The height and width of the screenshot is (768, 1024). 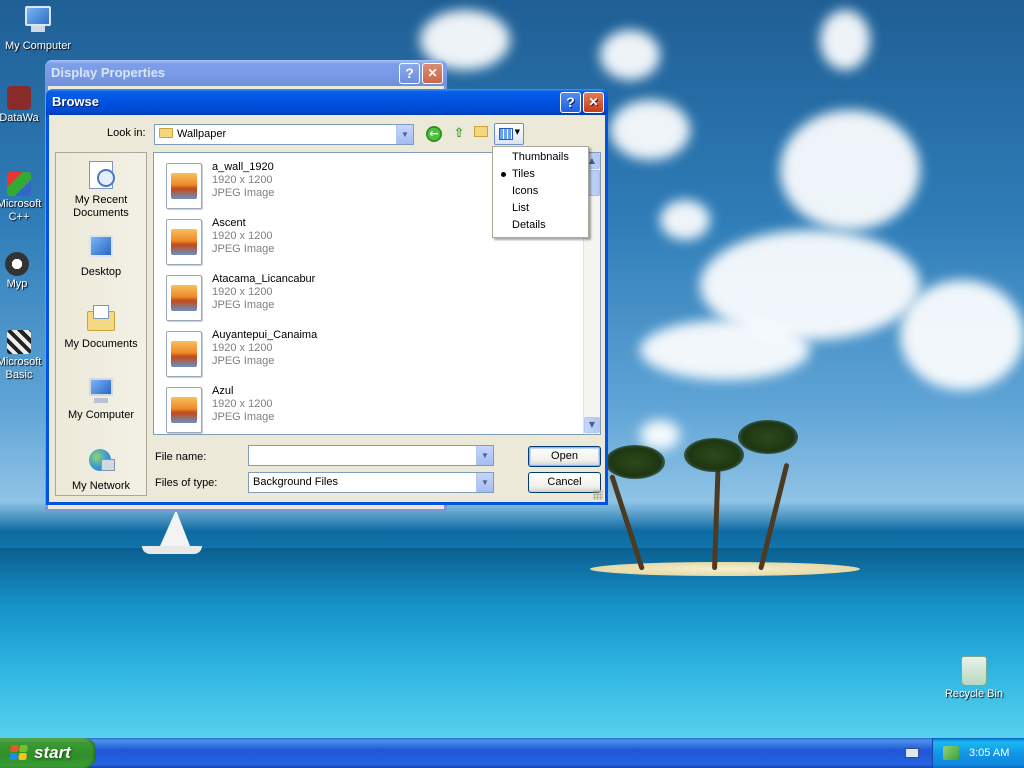 I want to click on up-folder-icon: ⇧, so click(x=459, y=134).